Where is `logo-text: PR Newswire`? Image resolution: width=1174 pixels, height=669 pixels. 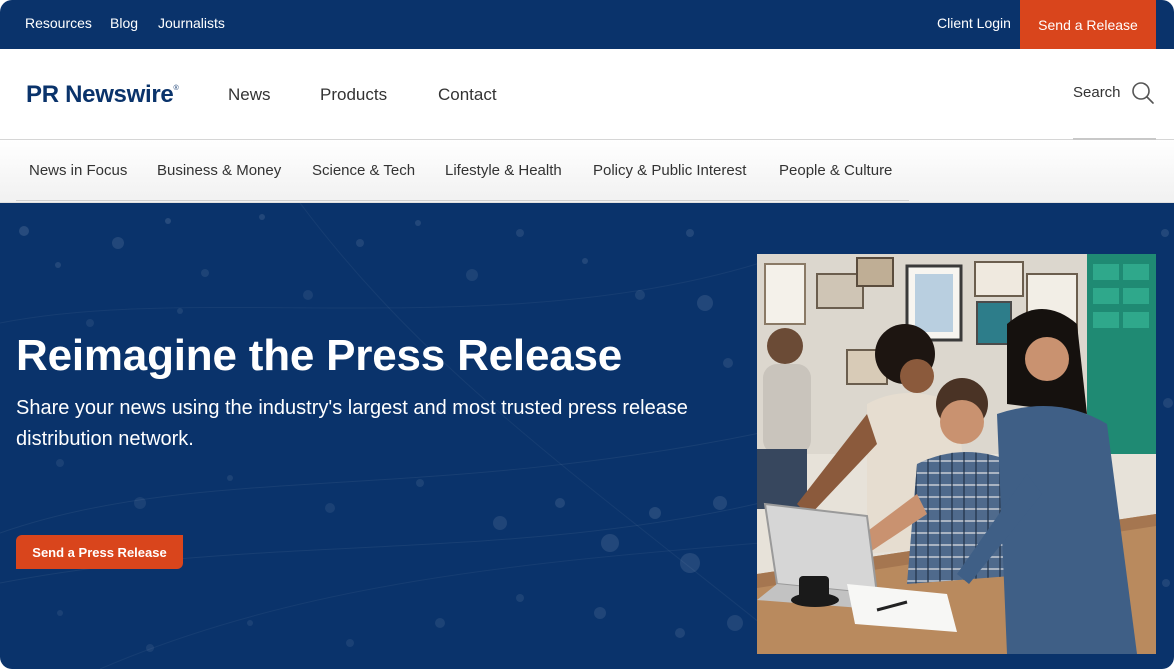
logo-text: PR Newswire is located at coordinates (100, 94).